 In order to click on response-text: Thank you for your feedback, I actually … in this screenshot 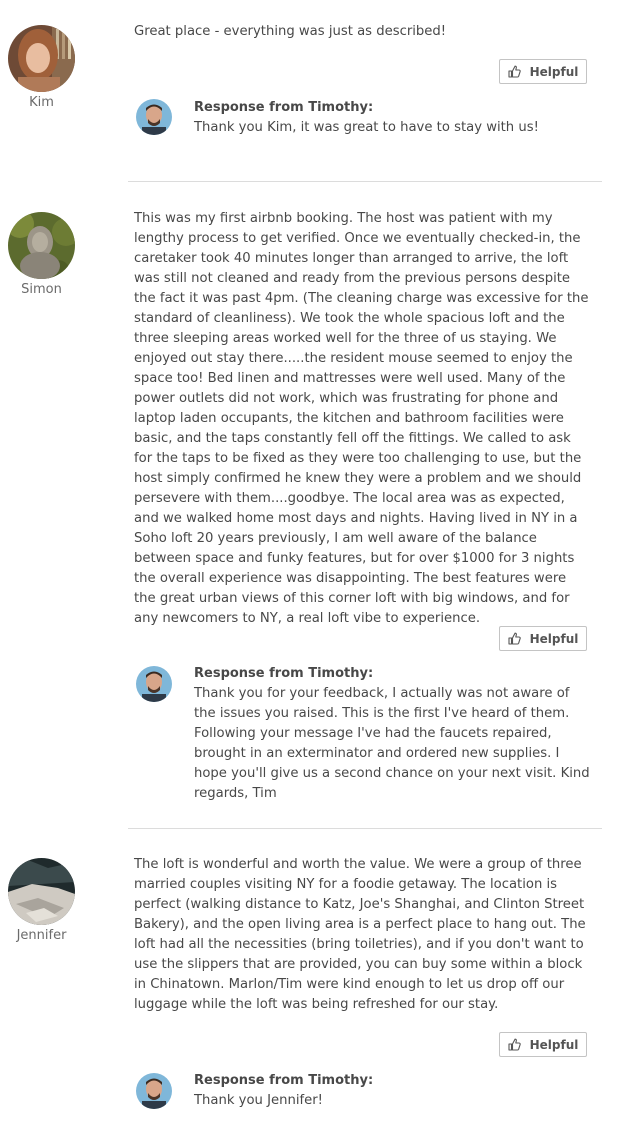, I will do `click(392, 743)`.